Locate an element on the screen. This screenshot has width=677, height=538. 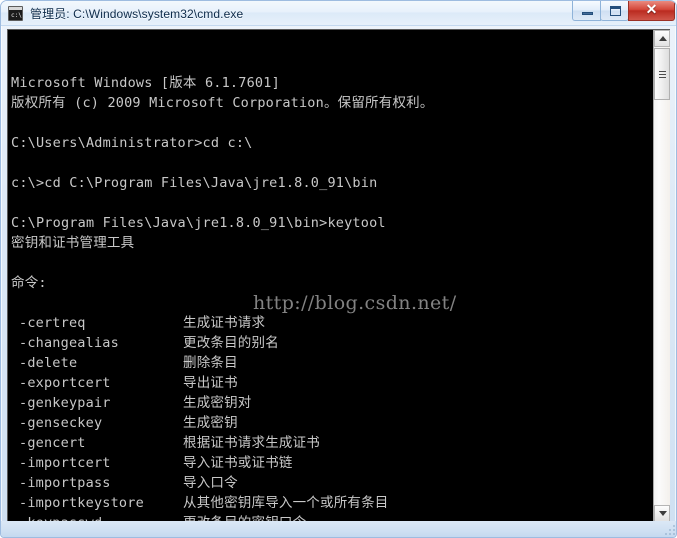
scroll-thumb-grip-icon is located at coordinates (662, 74).